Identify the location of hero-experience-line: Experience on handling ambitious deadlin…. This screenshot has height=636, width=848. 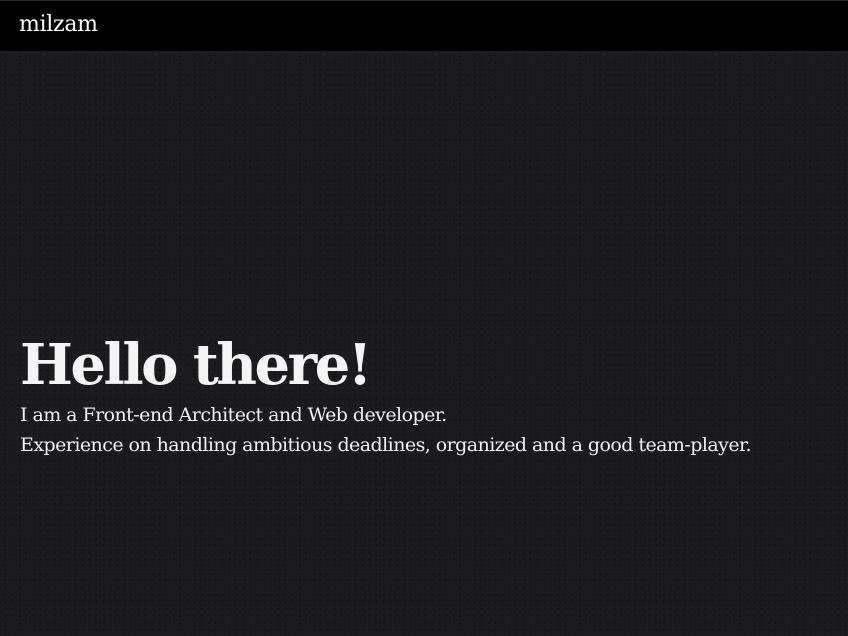
(386, 445).